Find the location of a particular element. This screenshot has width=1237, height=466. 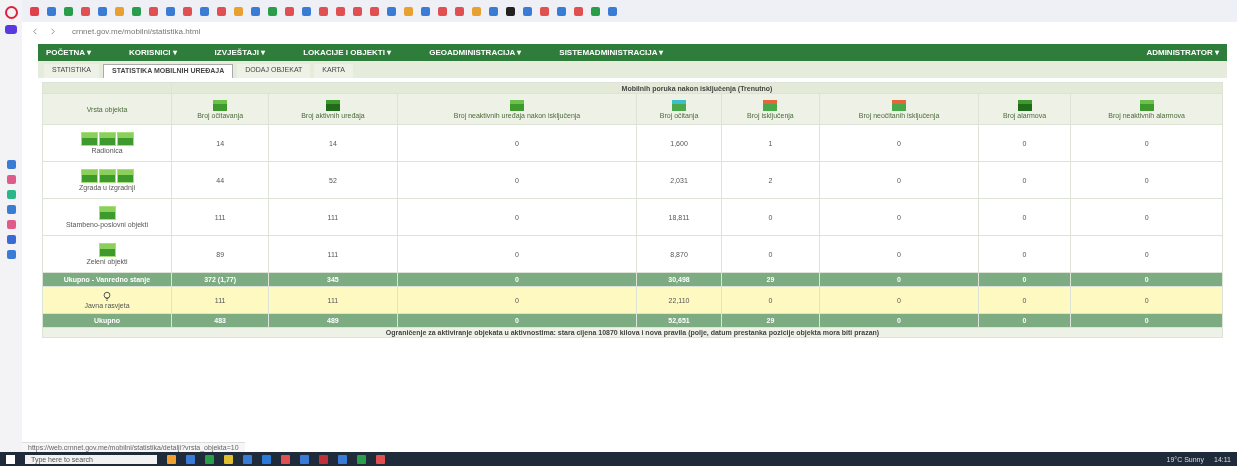

windows-icon is located at coordinates (10, 459).